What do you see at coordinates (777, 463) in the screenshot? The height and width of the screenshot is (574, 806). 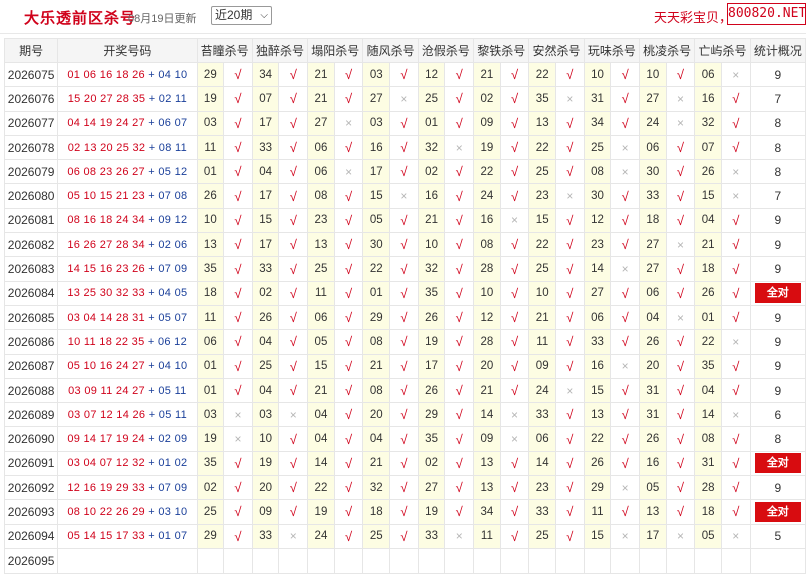 I see `stat-cell: 全对` at bounding box center [777, 463].